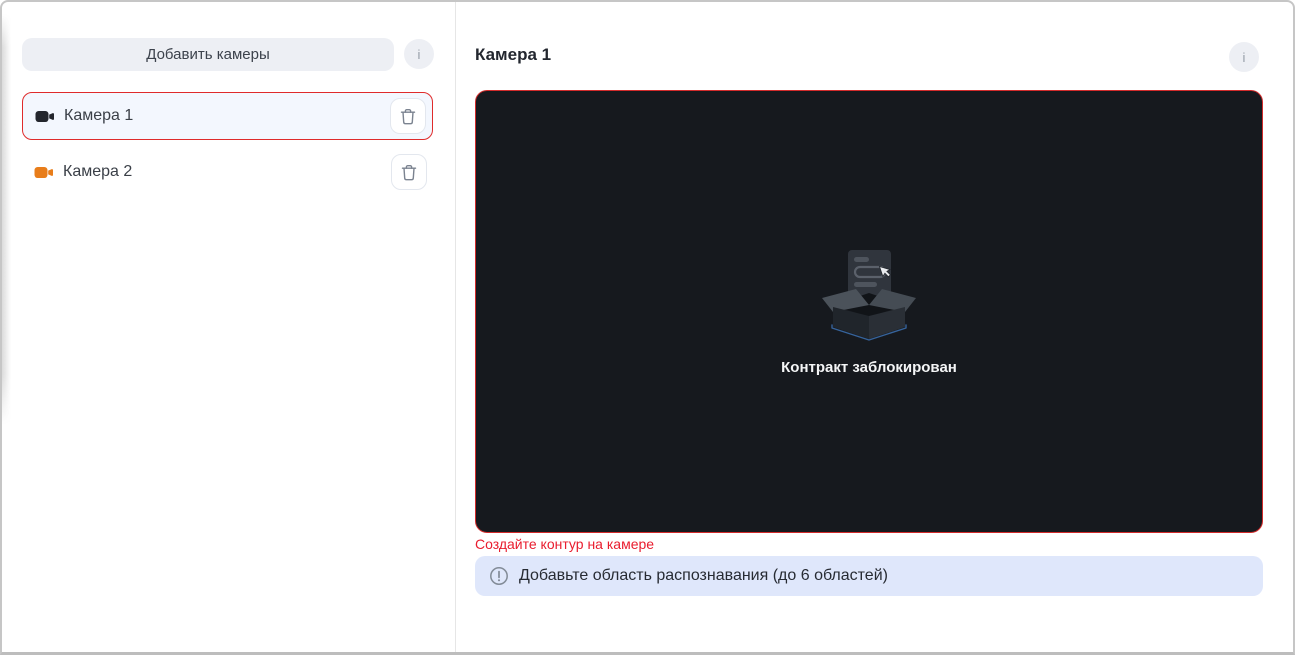 The width and height of the screenshot is (1295, 655). I want to click on add-cameras-button: Добавить камеры, so click(208, 54).